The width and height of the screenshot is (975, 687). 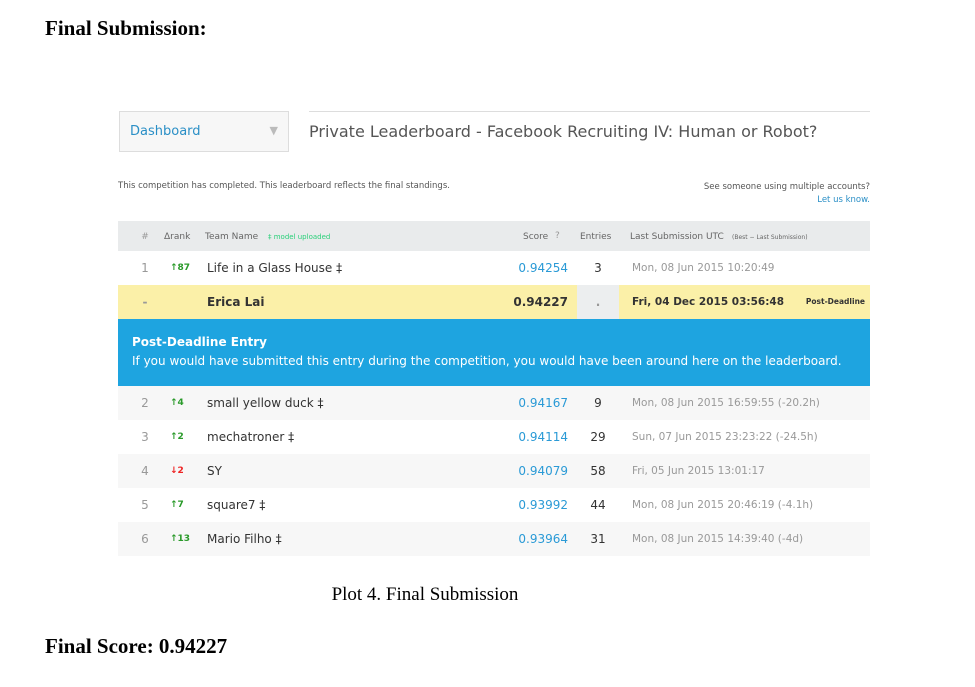 I want to click on col-entries: Entries, so click(x=595, y=237).